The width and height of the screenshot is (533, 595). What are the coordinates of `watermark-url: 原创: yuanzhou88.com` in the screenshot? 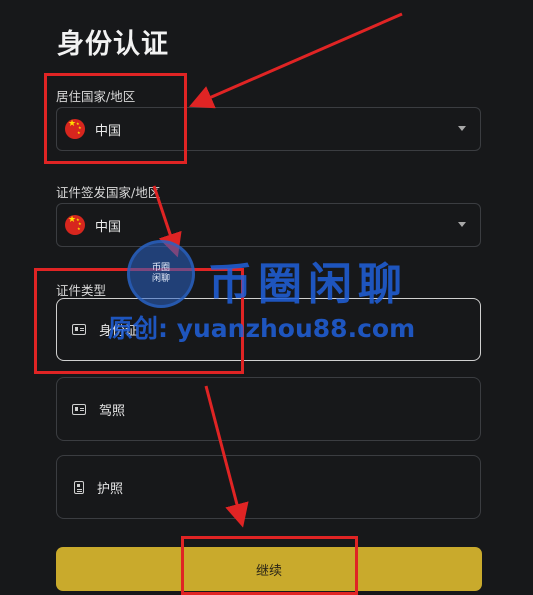 It's located at (262, 328).